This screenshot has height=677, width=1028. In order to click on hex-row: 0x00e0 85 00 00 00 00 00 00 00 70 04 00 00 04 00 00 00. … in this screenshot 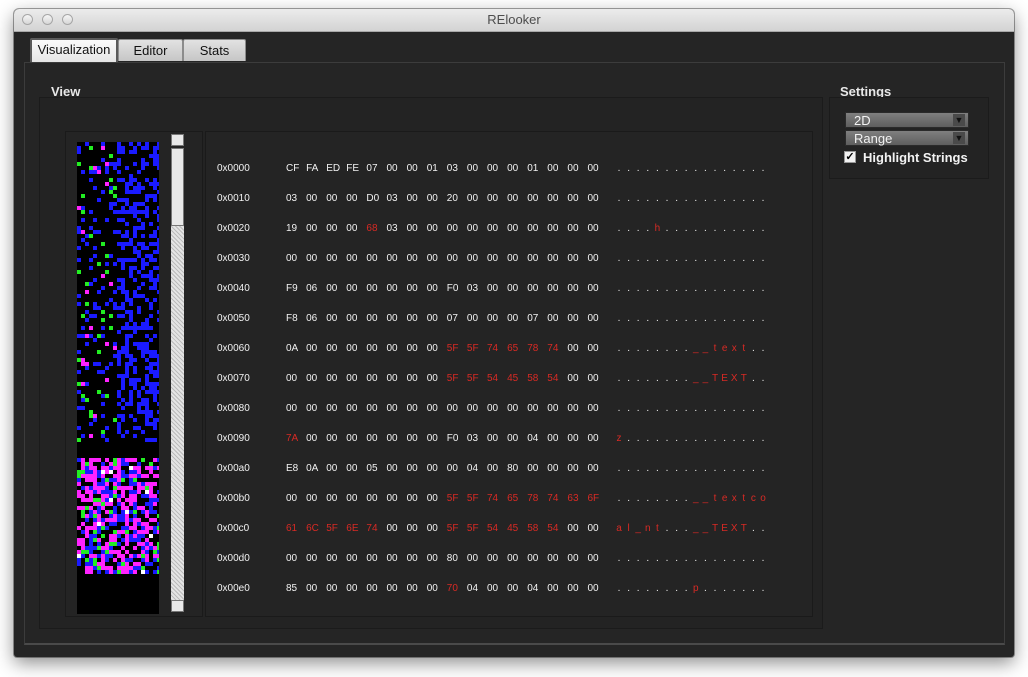, I will do `click(509, 590)`.